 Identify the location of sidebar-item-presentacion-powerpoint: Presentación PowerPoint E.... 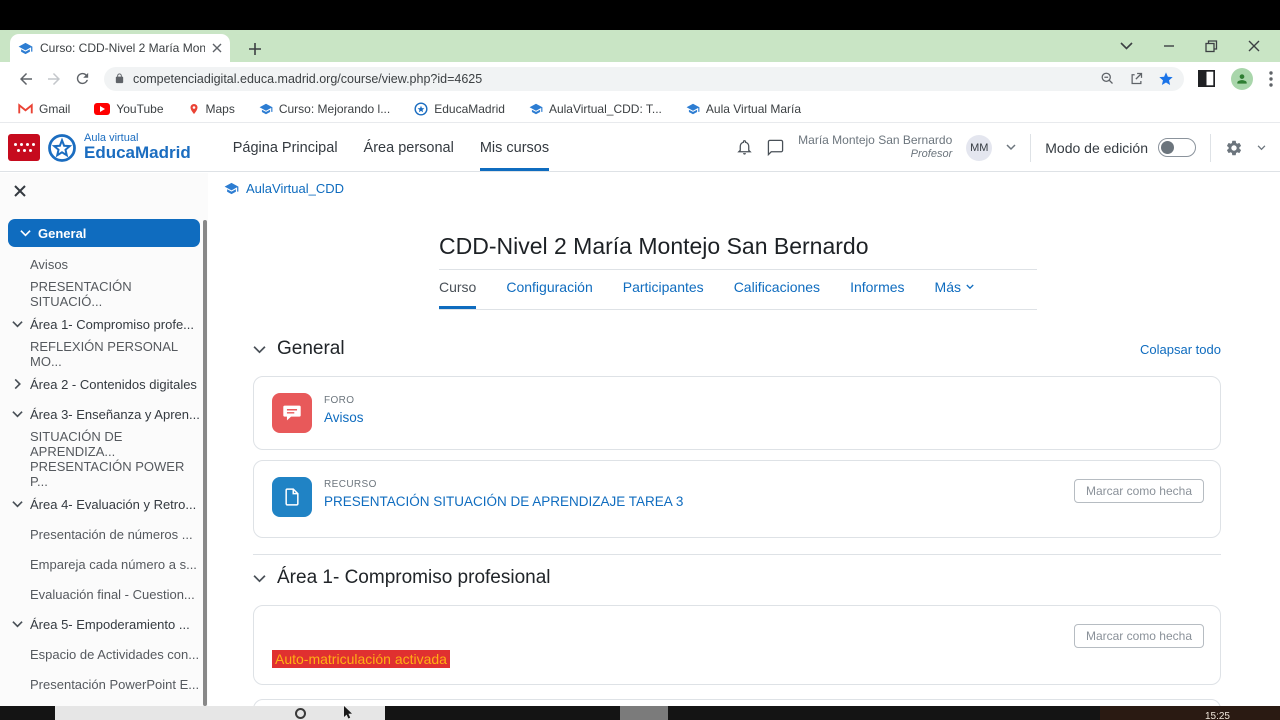
(100, 684).